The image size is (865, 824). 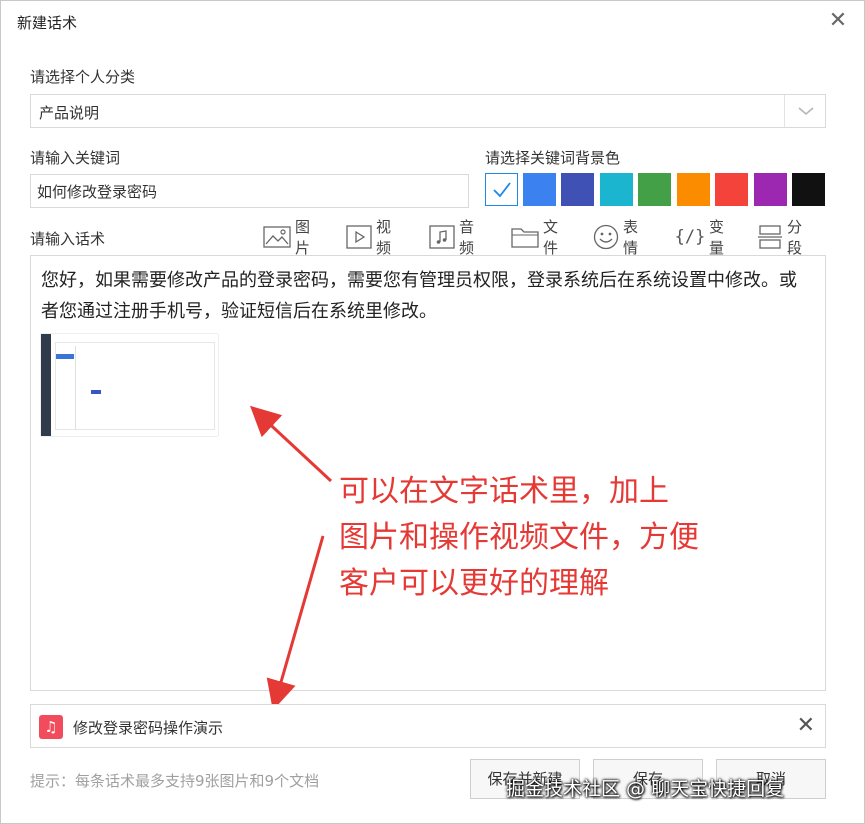 What do you see at coordinates (148, 728) in the screenshot?
I see `attachment-name: 修改登录密码操作演示` at bounding box center [148, 728].